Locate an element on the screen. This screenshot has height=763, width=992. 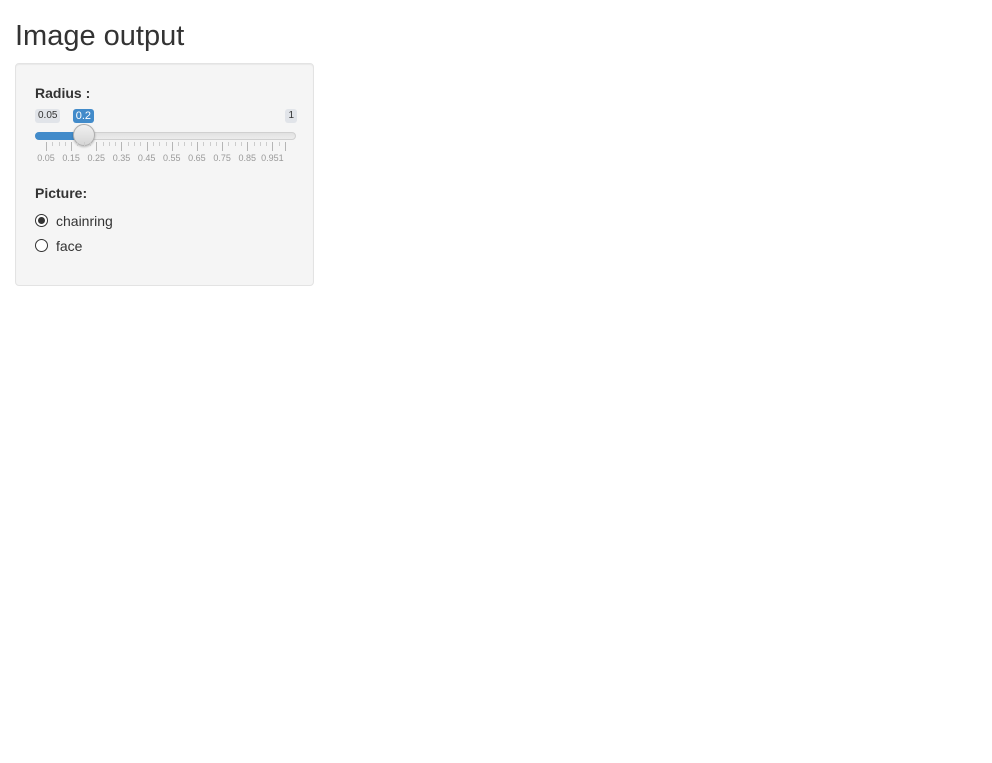
radio-option-chainring: chainring is located at coordinates (74, 220).